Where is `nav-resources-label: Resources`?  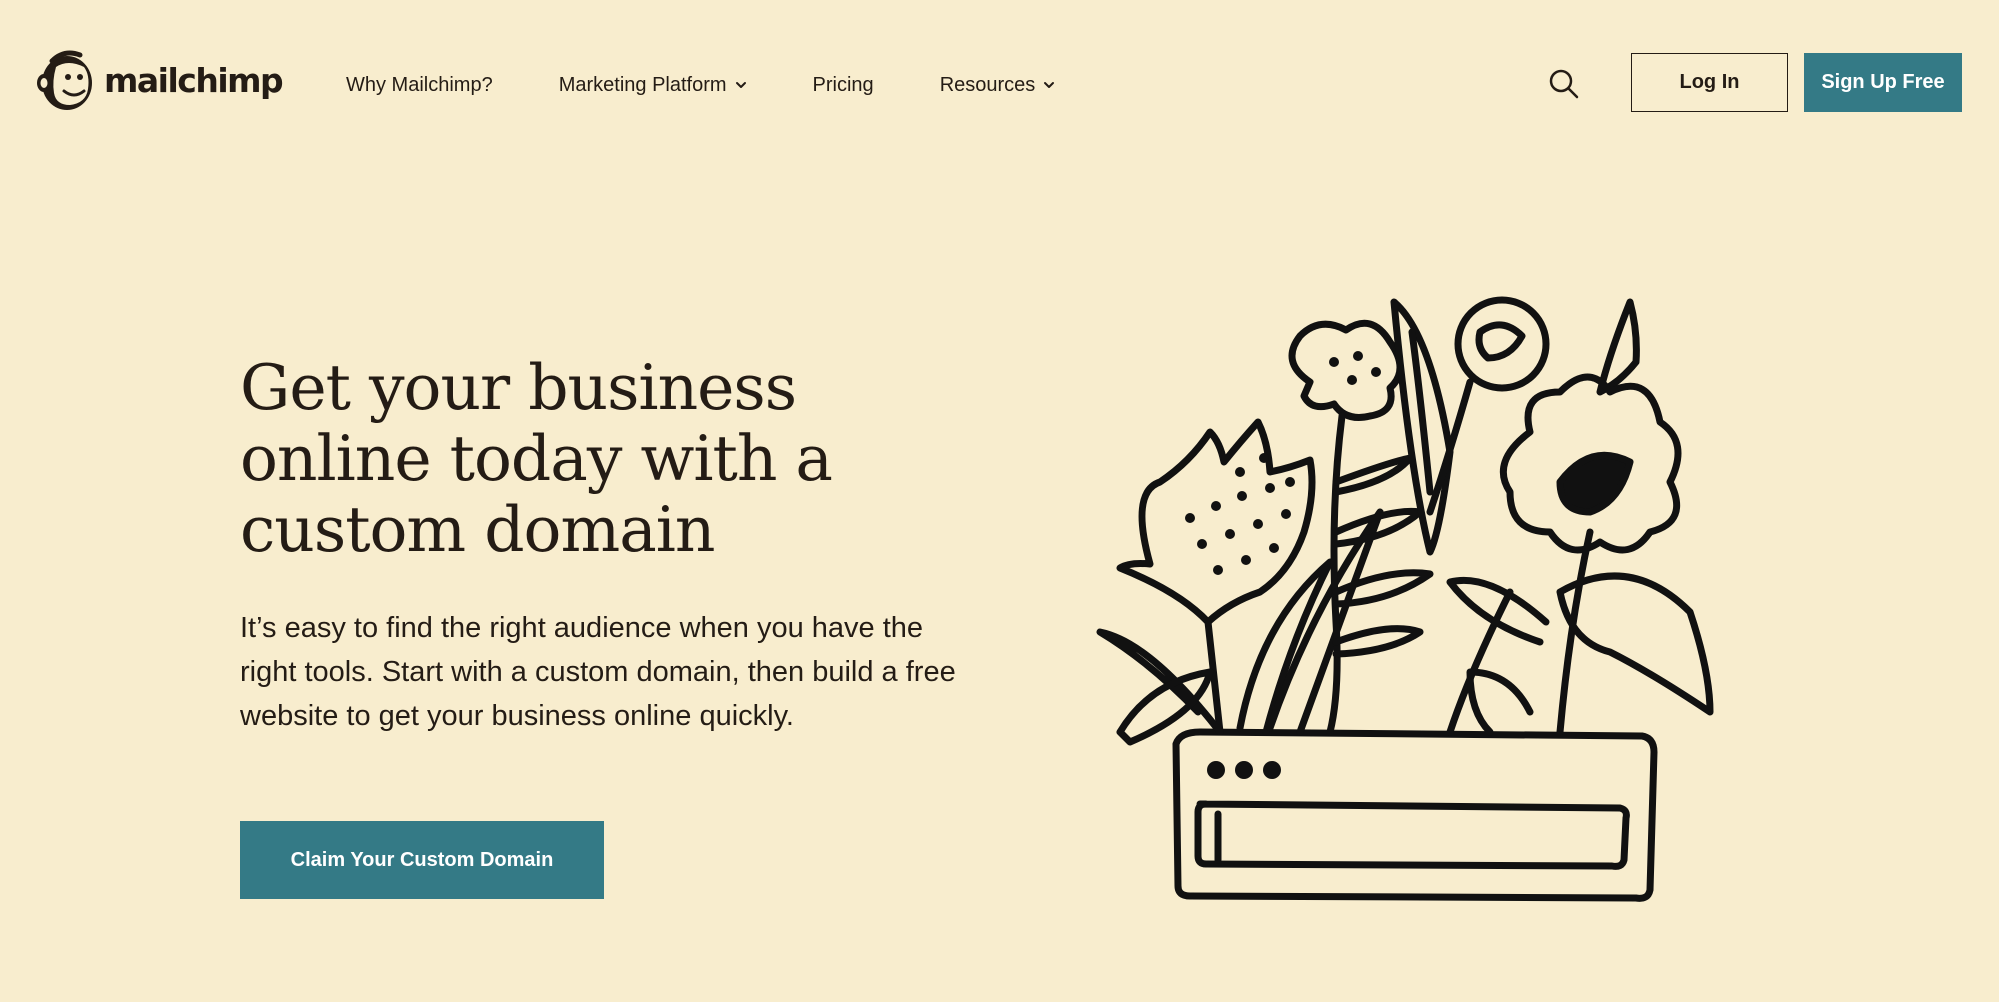
nav-resources-label: Resources is located at coordinates (987, 84).